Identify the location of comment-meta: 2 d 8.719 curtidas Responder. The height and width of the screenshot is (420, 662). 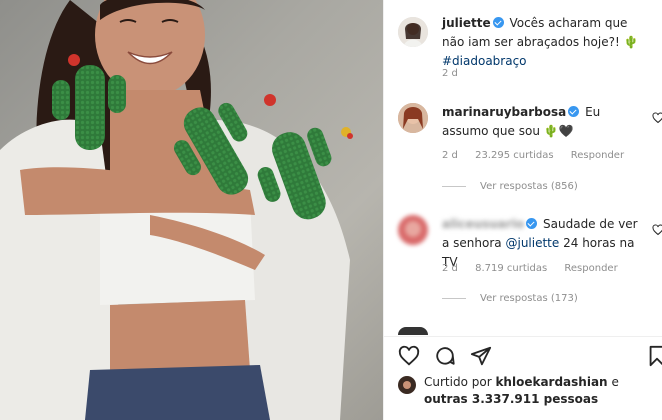
(537, 268).